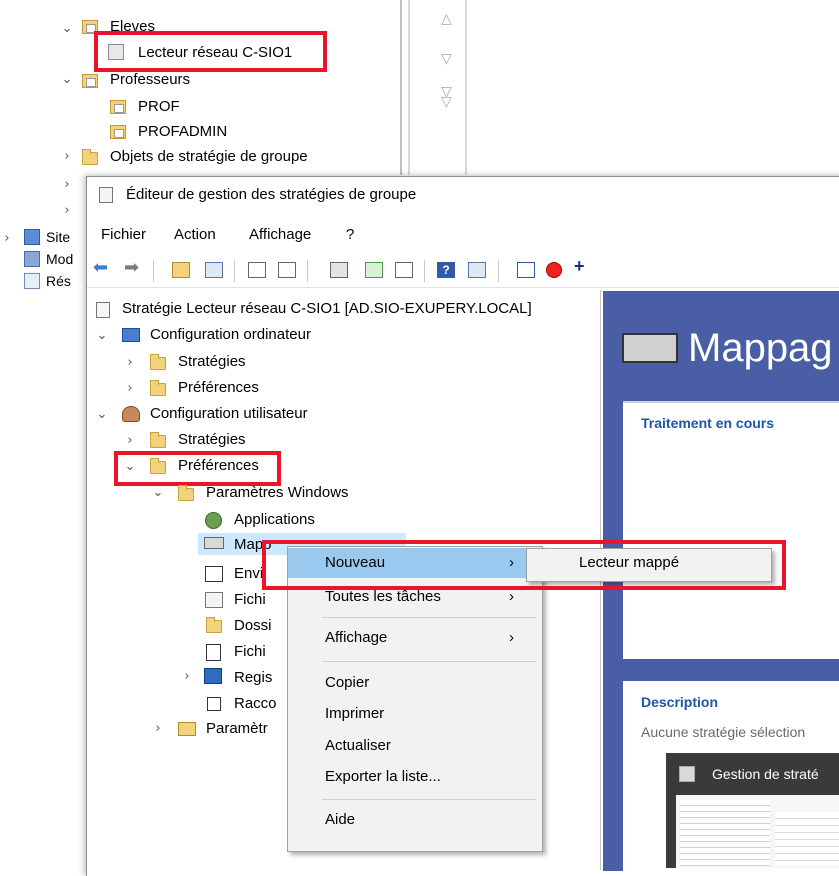 Image resolution: width=839 pixels, height=876 pixels. I want to click on registry-icon, so click(213, 676).